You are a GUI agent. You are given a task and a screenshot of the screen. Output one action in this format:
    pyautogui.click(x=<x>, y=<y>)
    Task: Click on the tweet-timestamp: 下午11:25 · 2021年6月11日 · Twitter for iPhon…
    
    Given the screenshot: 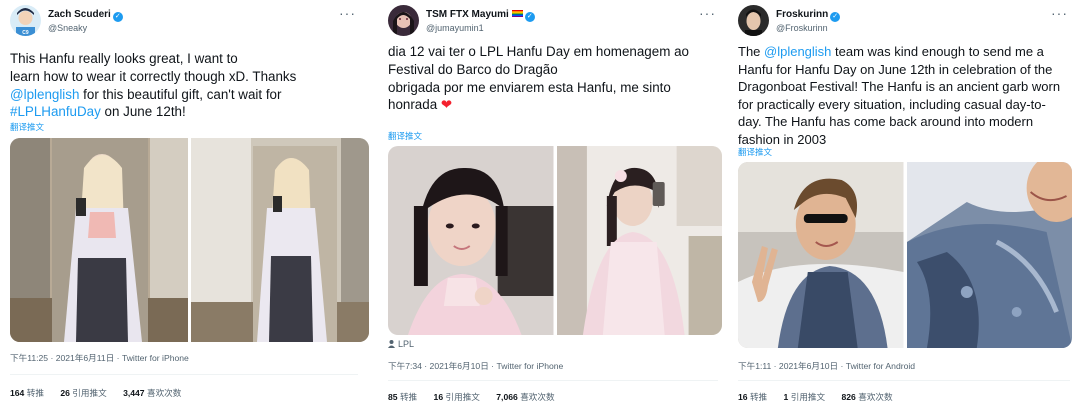 What is the action you would take?
    pyautogui.click(x=99, y=358)
    